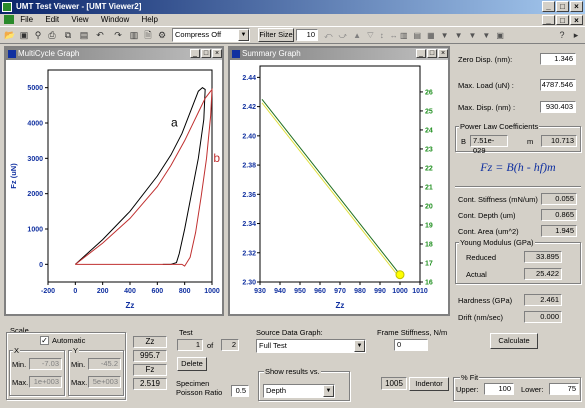 The width and height of the screenshot is (585, 408). I want to click on y2-tick-label: 24, so click(429, 130).